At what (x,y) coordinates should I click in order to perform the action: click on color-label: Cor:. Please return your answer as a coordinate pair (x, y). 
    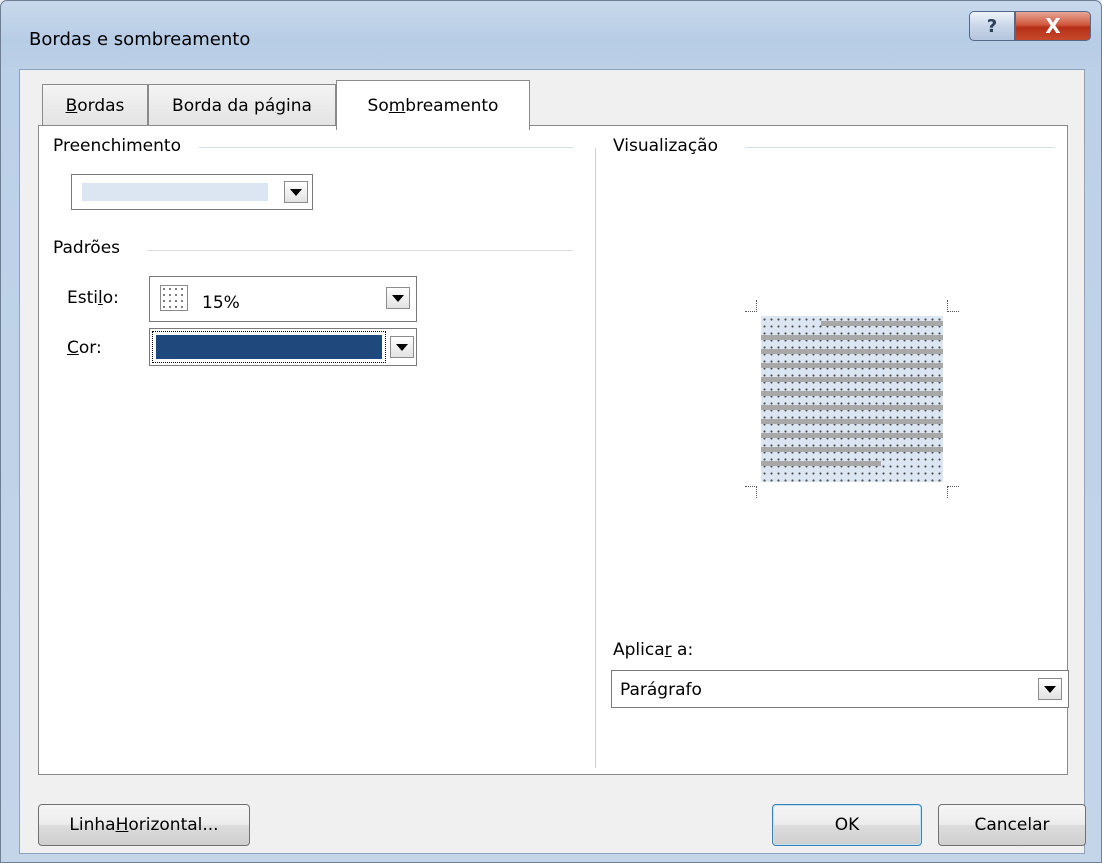
    Looking at the image, I should click on (84, 348).